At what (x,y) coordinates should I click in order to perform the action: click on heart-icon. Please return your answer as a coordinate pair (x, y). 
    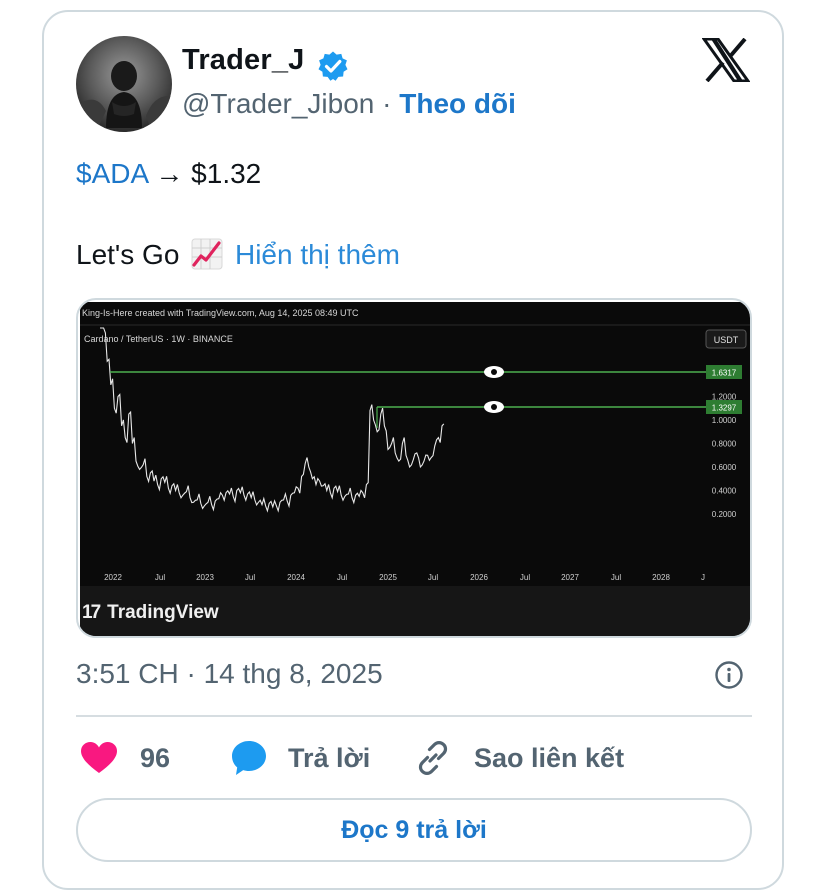
    Looking at the image, I should click on (99, 757).